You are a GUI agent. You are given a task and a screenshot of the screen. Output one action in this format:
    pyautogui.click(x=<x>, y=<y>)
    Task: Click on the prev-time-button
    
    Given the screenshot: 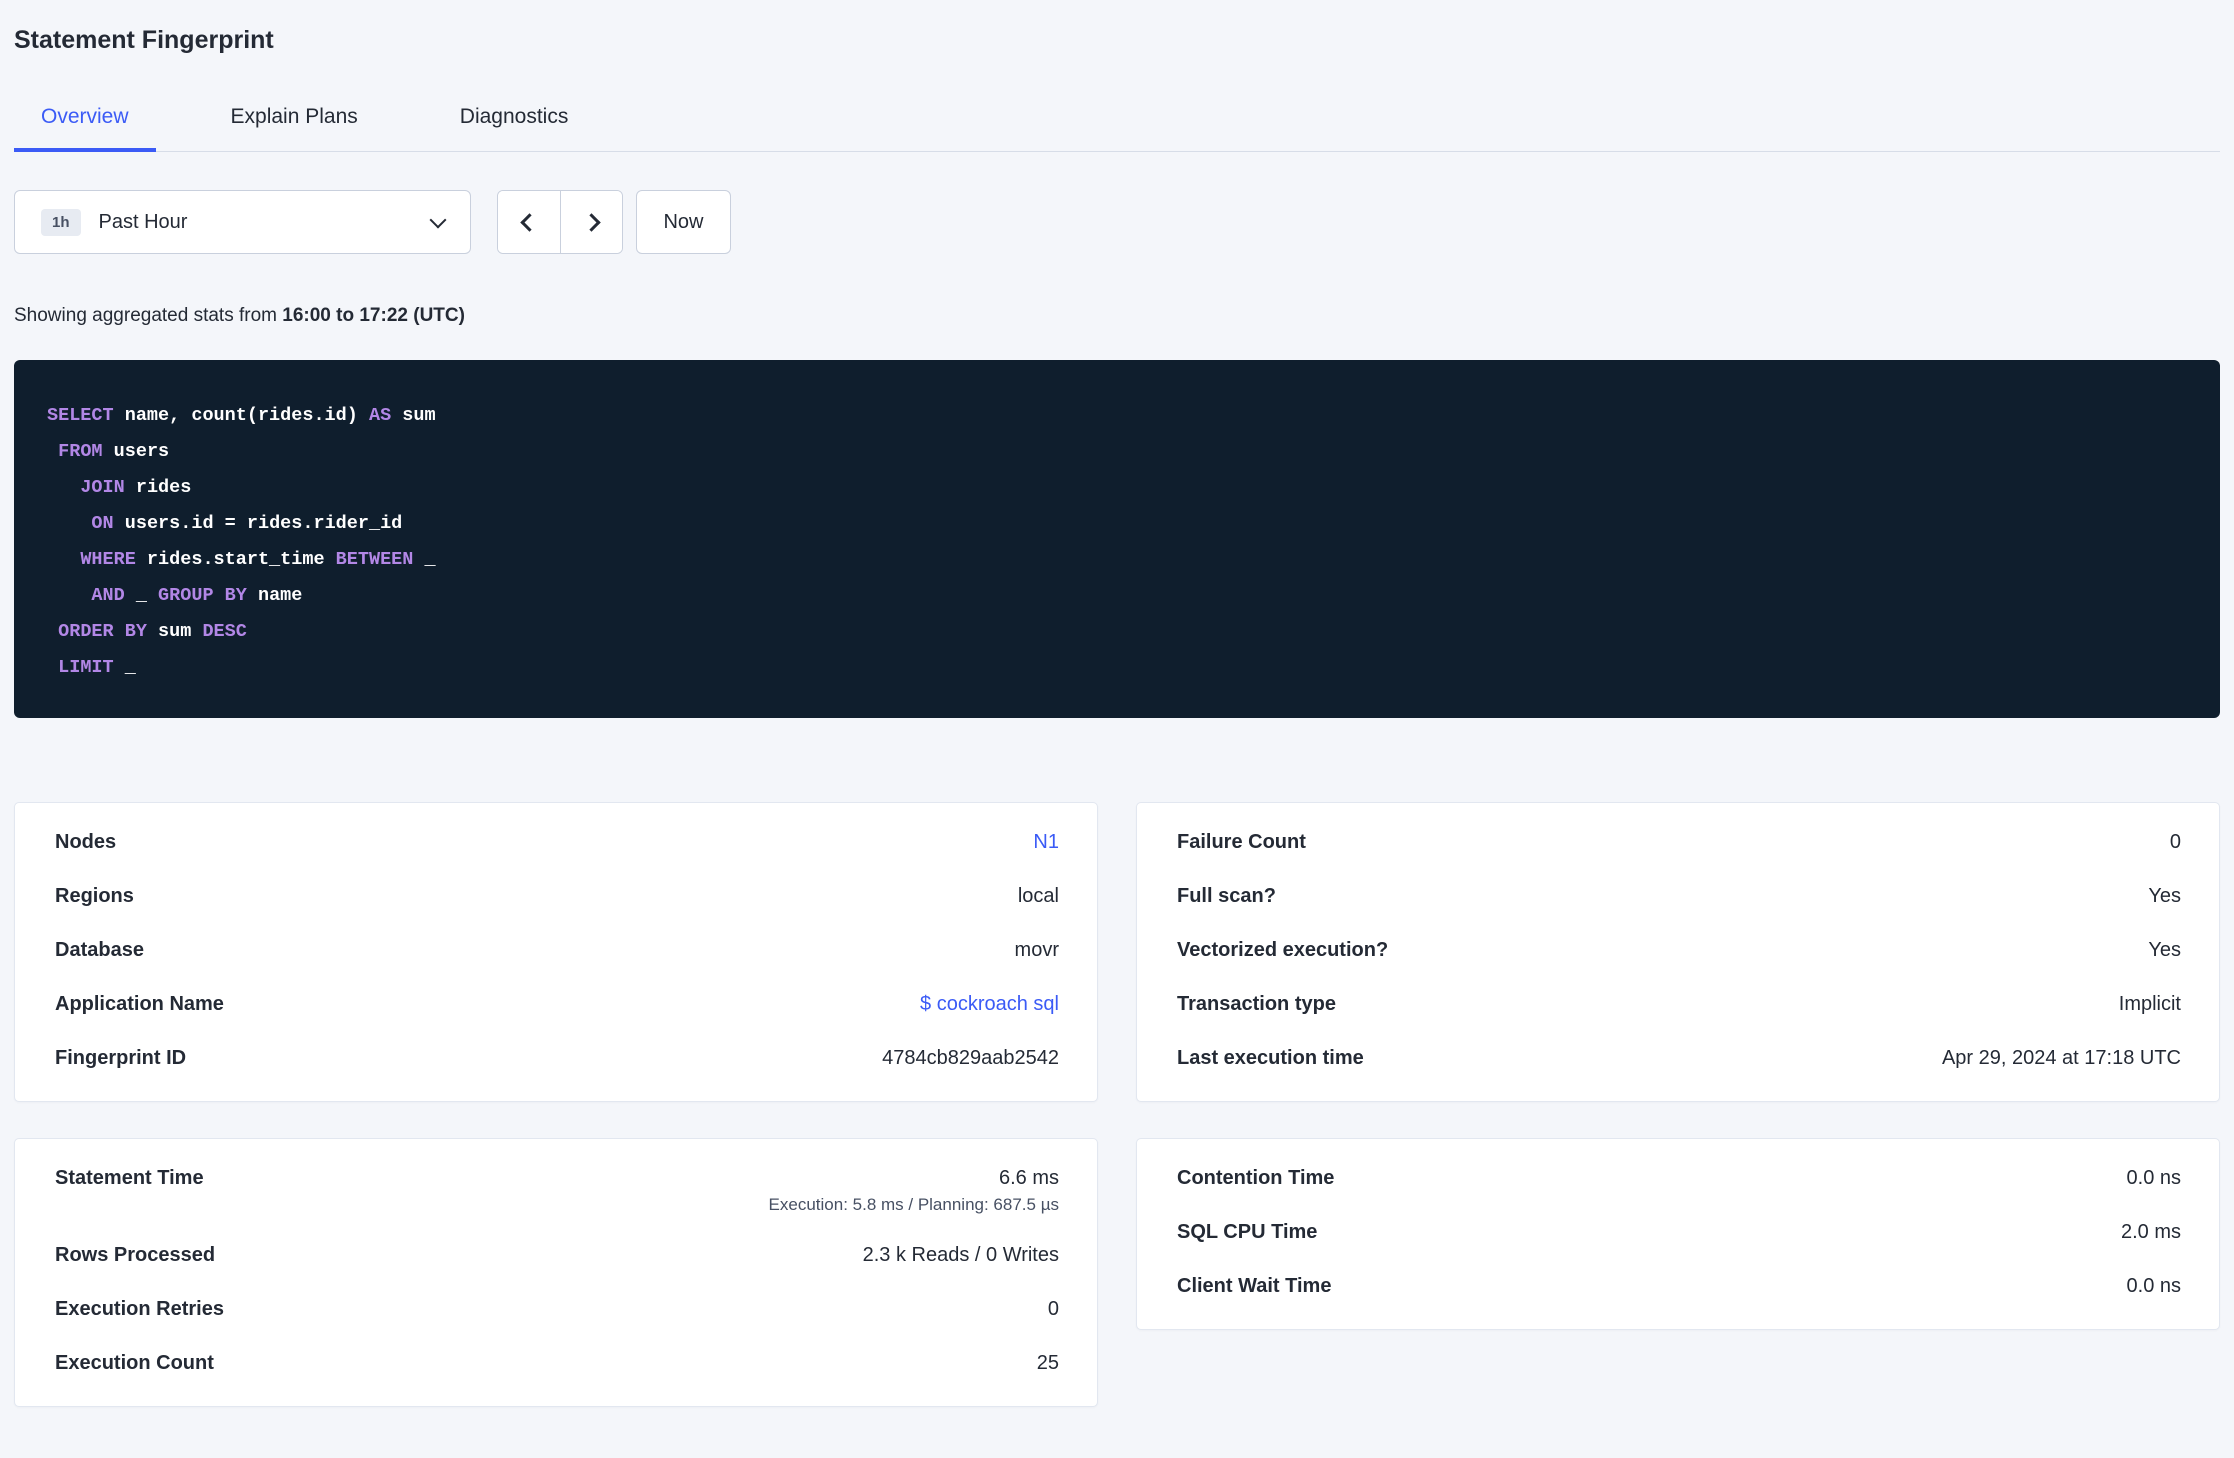 What is the action you would take?
    pyautogui.click(x=529, y=222)
    